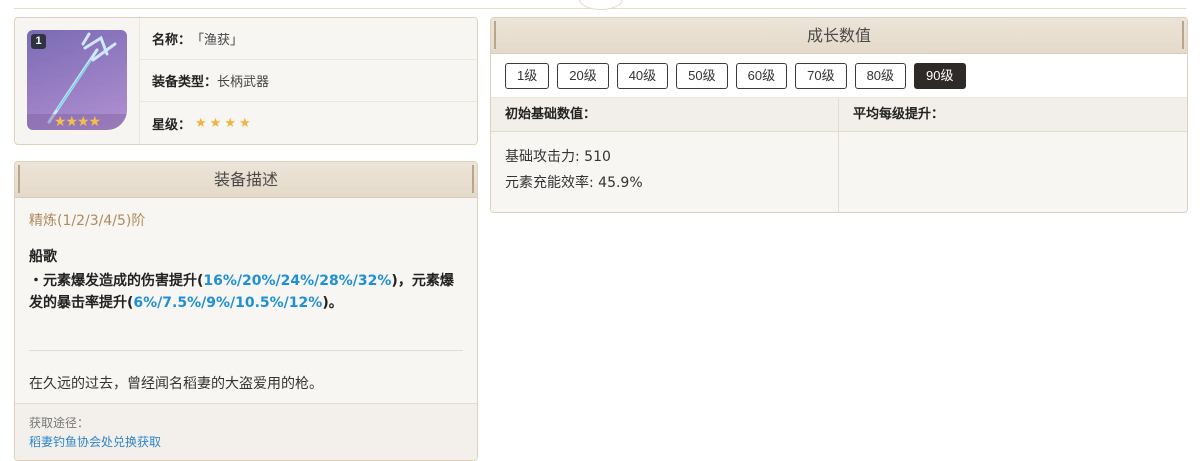 This screenshot has width=1200, height=461. I want to click on name-label: 名称：, so click(172, 40).